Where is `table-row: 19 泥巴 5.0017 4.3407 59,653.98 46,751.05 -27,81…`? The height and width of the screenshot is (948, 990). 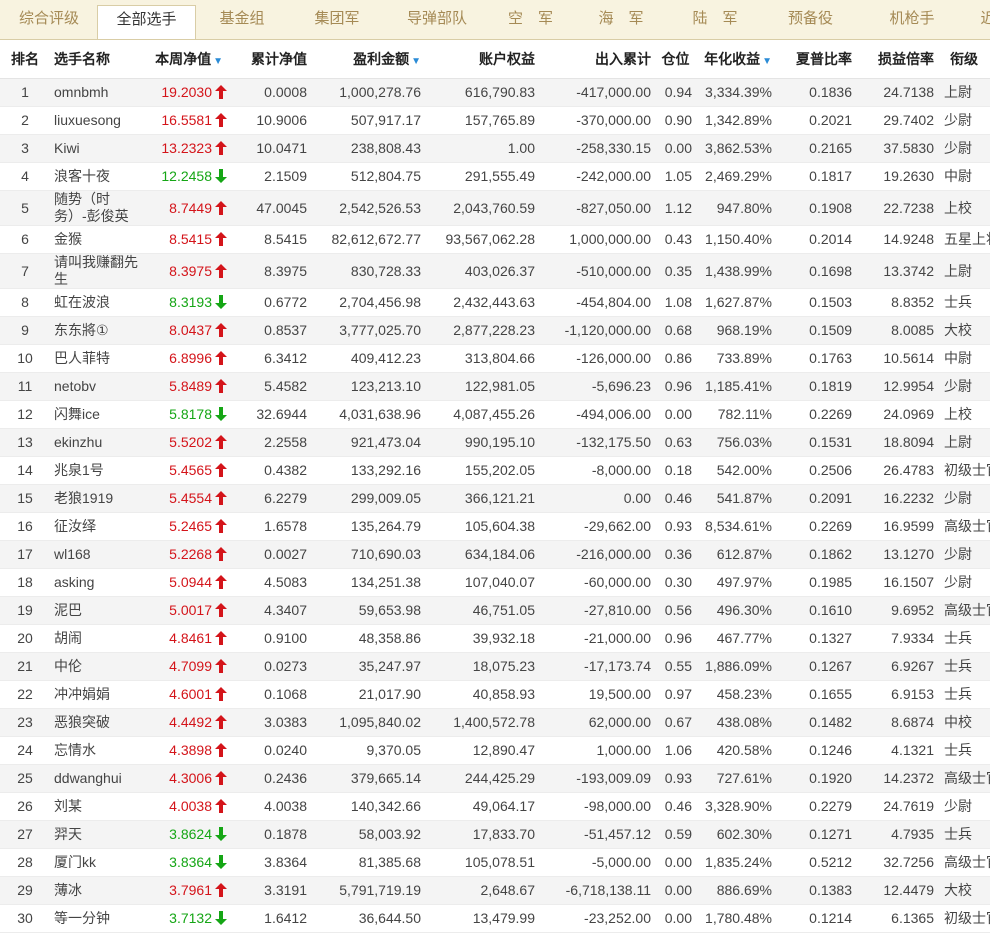
table-row: 19 泥巴 5.0017 4.3407 59,653.98 46,751.05 -27,81… is located at coordinates (495, 610).